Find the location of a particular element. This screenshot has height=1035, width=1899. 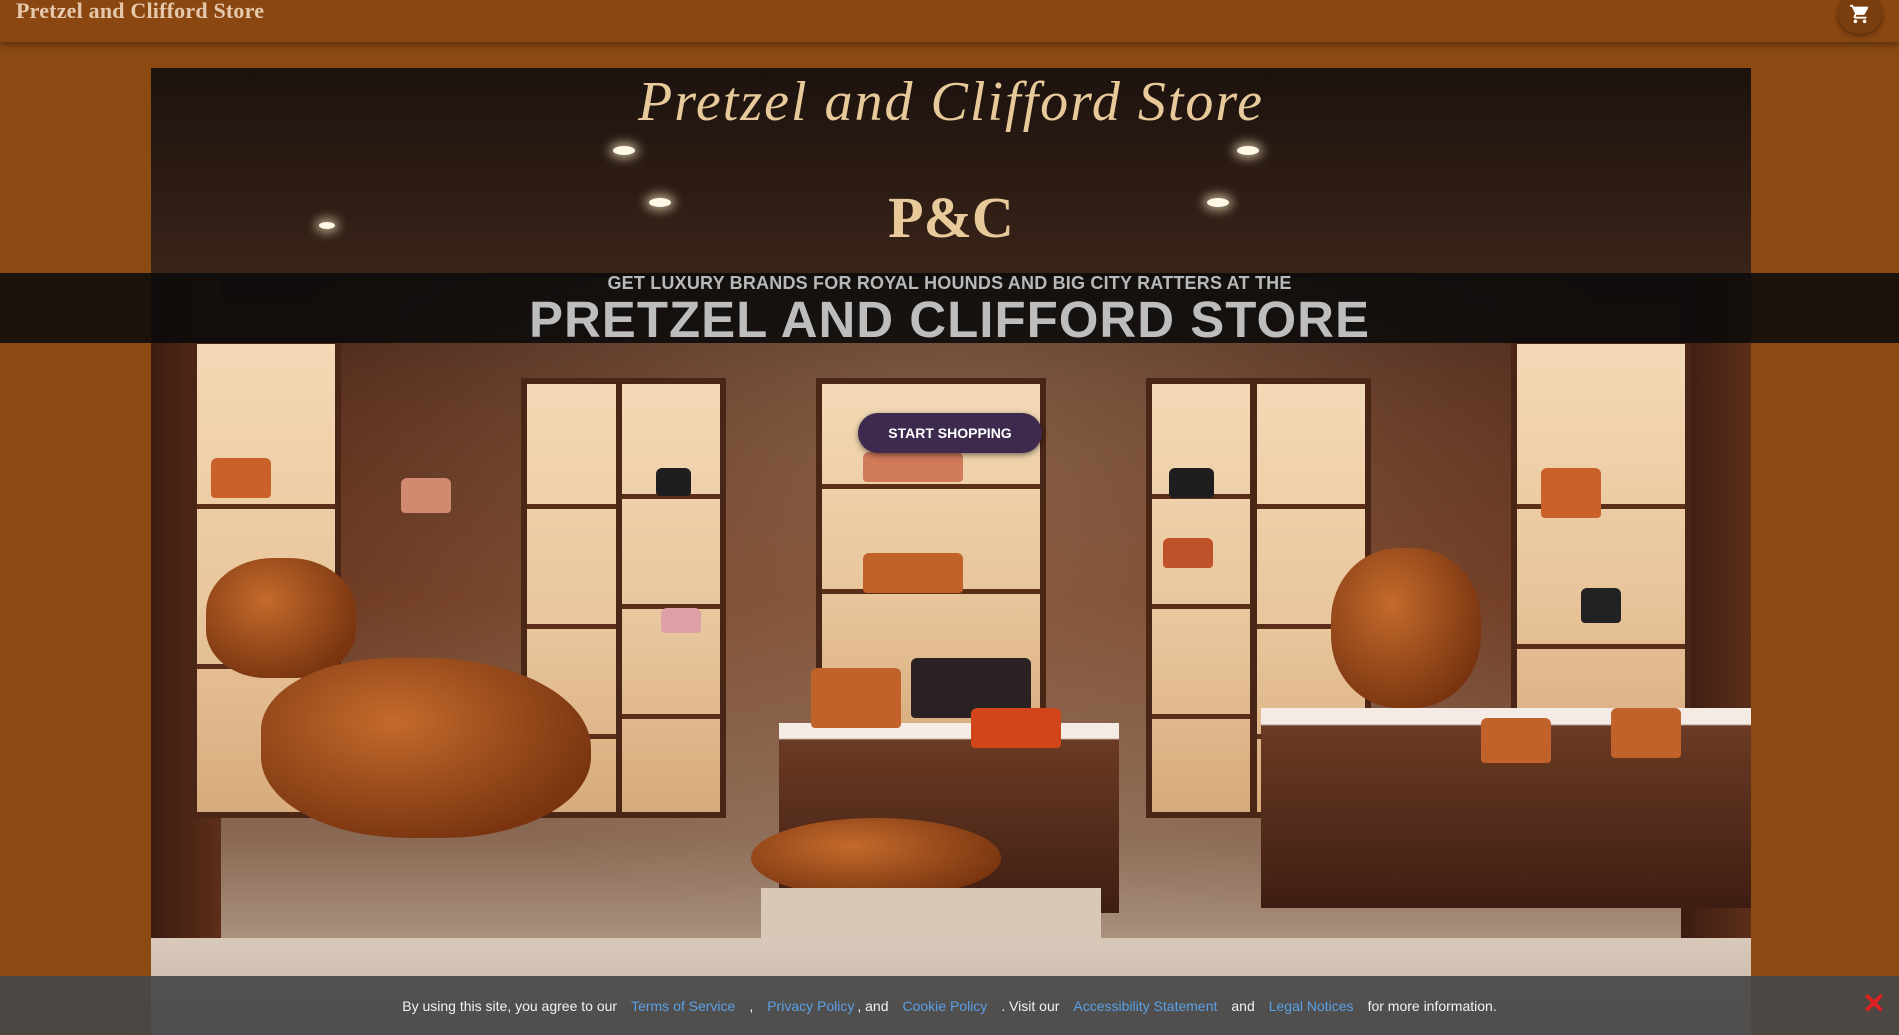

accessibility-statement-link: Accessibility Statement is located at coordinates (1145, 1006).